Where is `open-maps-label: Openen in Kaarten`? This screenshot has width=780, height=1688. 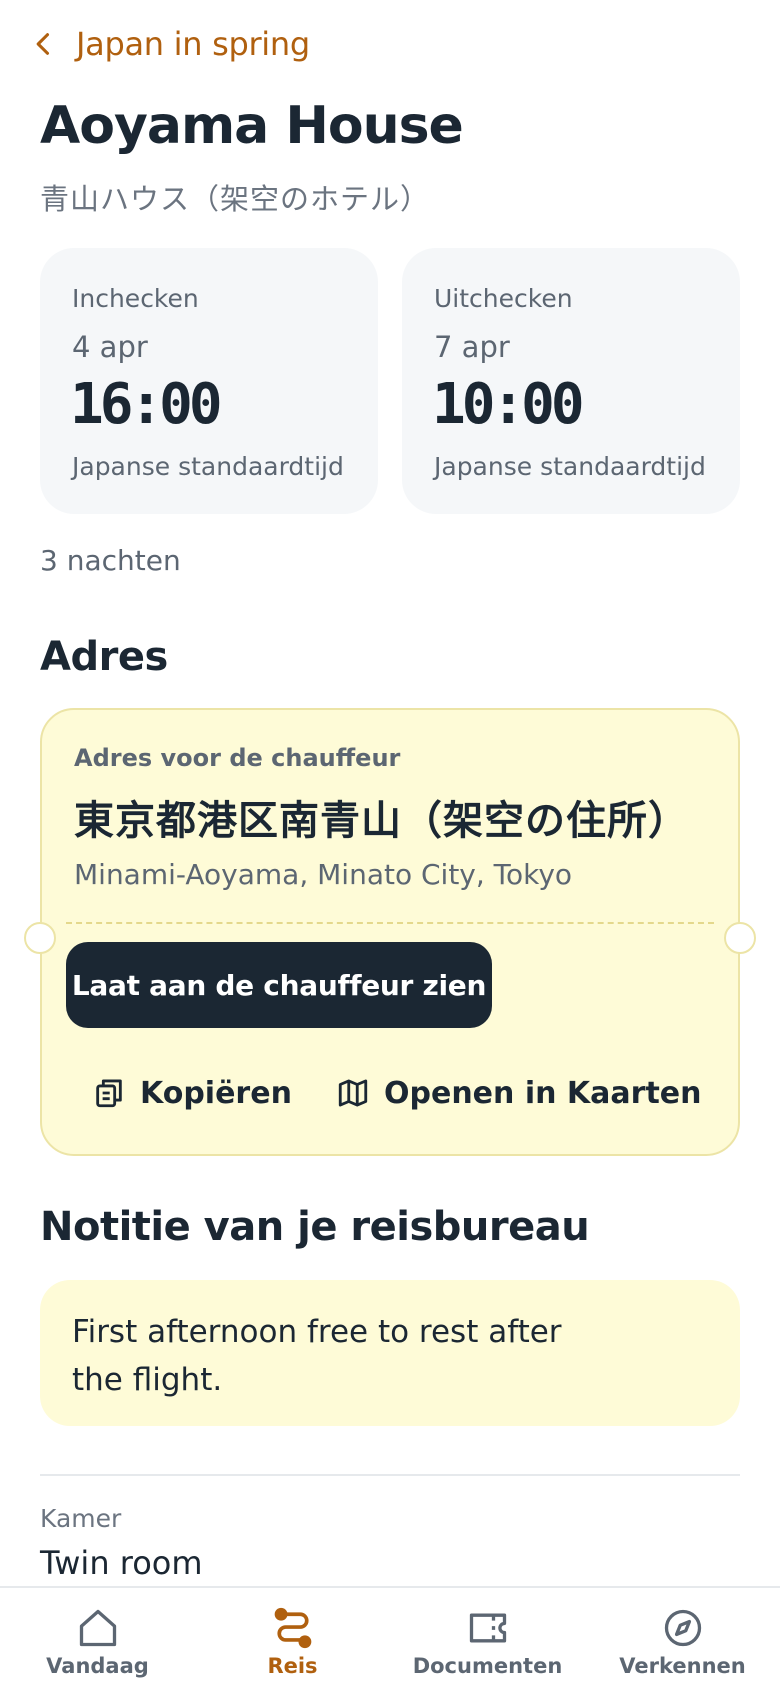 open-maps-label: Openen in Kaarten is located at coordinates (543, 1093).